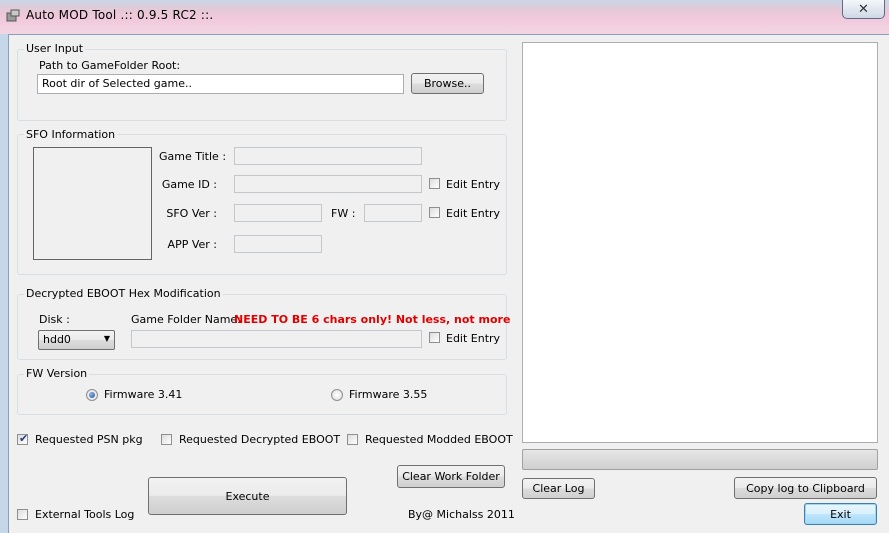 The image size is (889, 533). Describe the element at coordinates (192, 244) in the screenshot. I see `app-ver-label: APP Ver :` at that location.